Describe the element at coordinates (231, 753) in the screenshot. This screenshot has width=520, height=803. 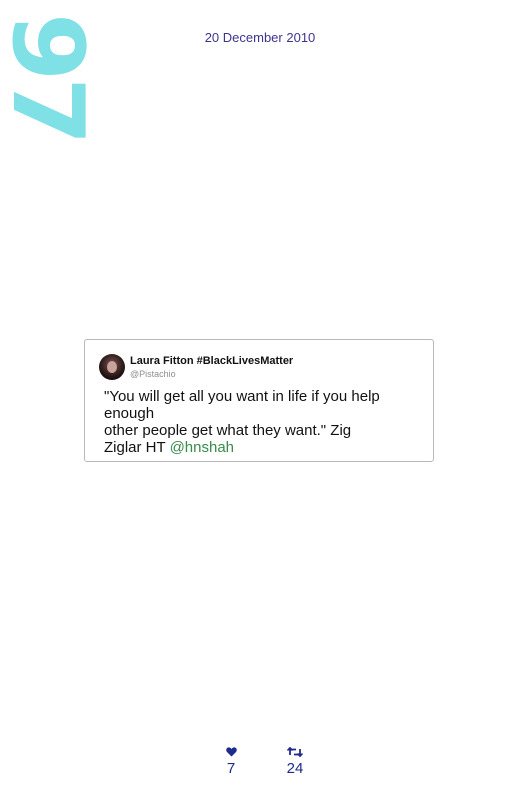
I see `heart-icon` at that location.